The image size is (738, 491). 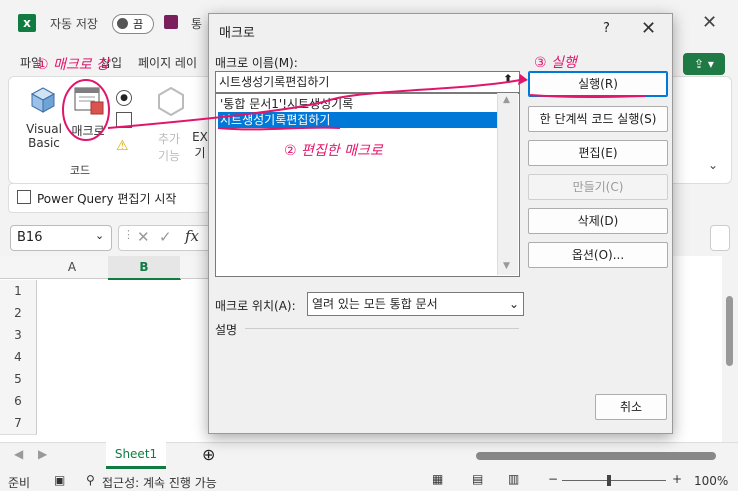 What do you see at coordinates (587, 96) in the screenshot?
I see `annotation-underline-run` at bounding box center [587, 96].